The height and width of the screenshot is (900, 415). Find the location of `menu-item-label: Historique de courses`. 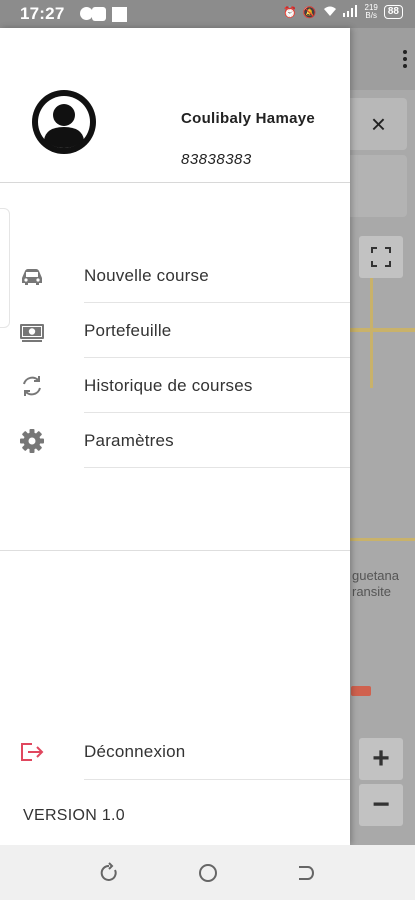

menu-item-label: Historique de courses is located at coordinates (168, 385).